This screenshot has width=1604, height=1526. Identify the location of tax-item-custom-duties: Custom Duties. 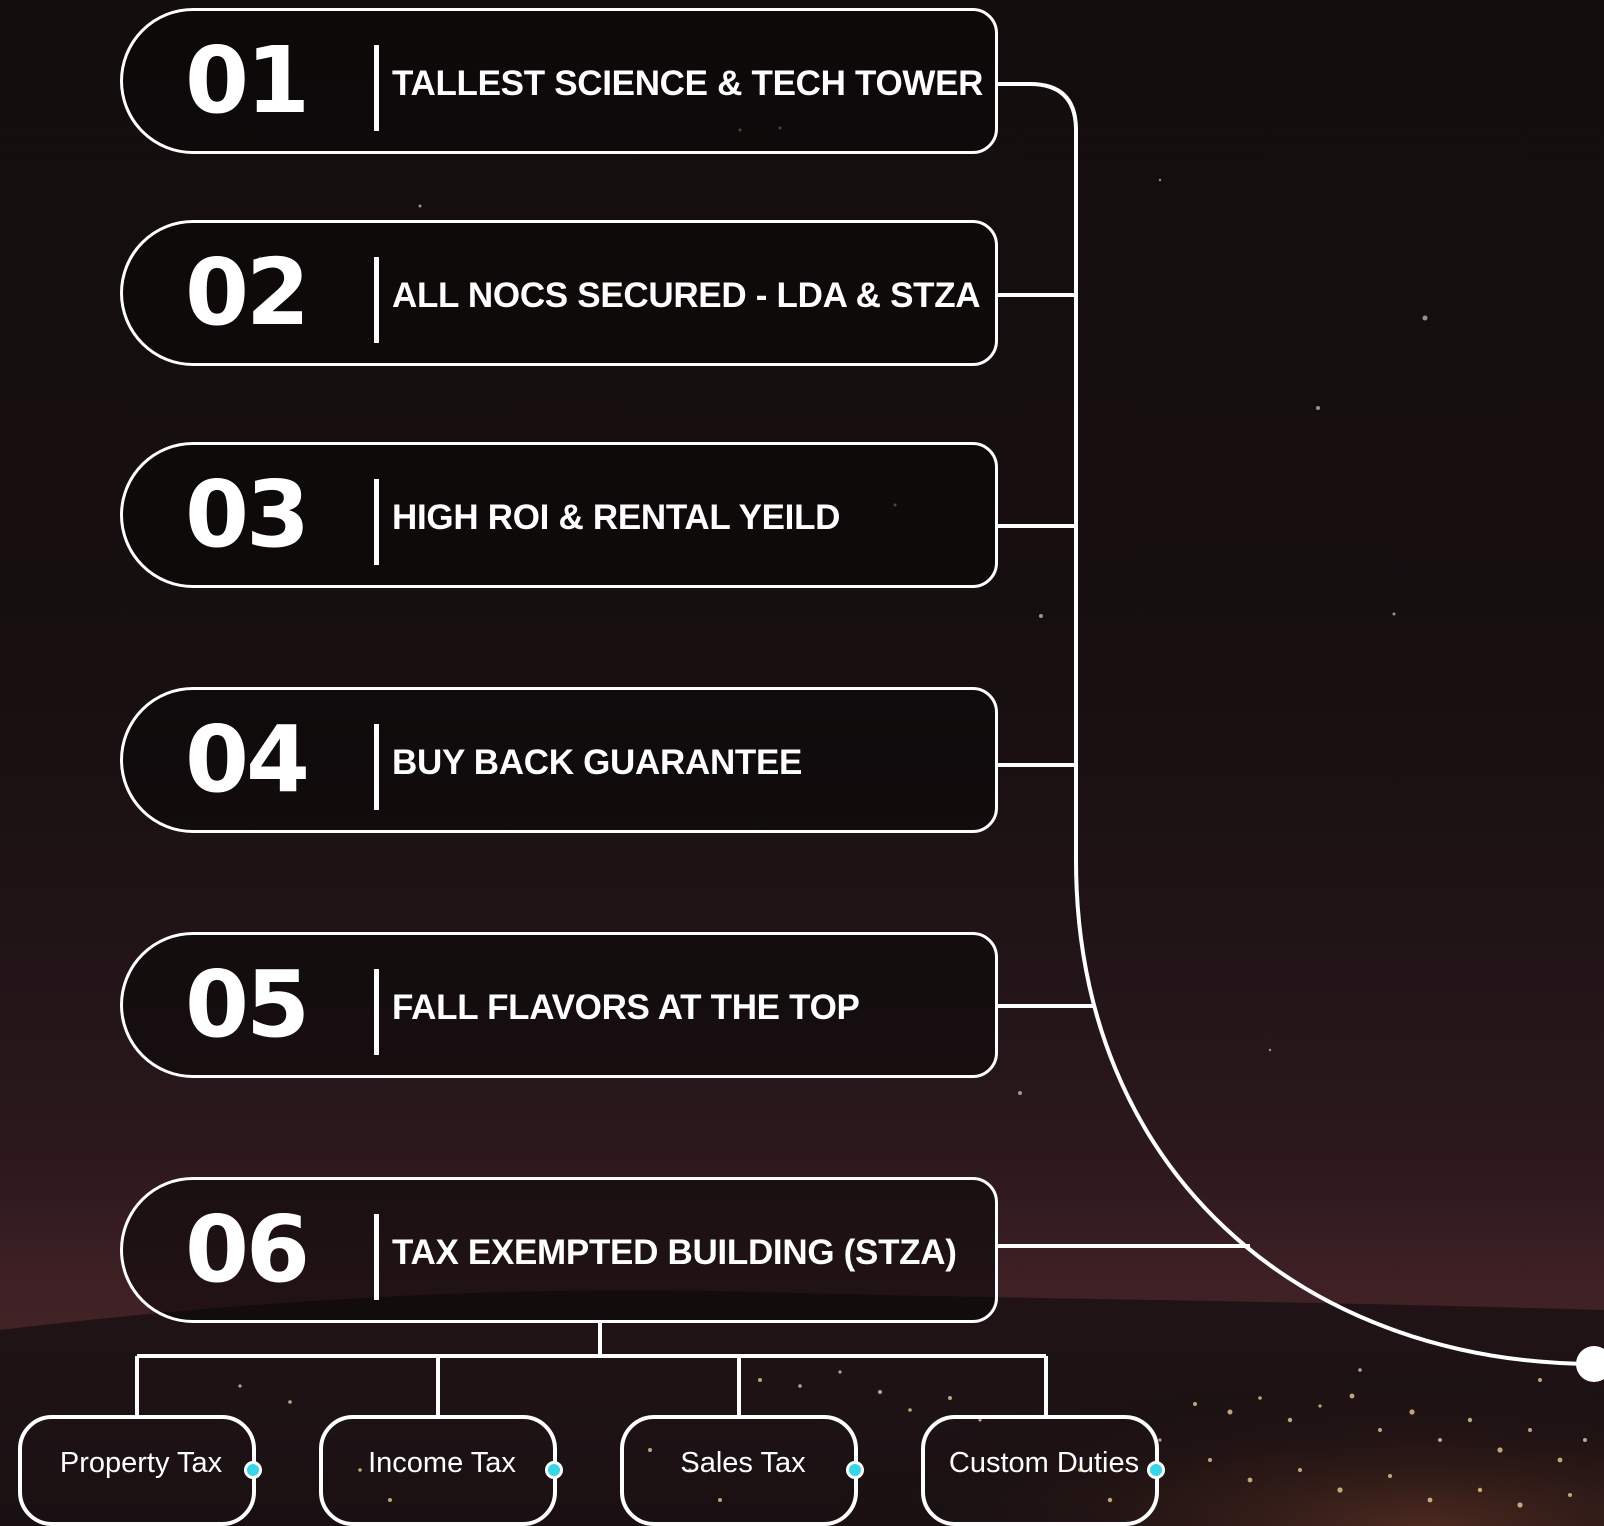
(1043, 1470).